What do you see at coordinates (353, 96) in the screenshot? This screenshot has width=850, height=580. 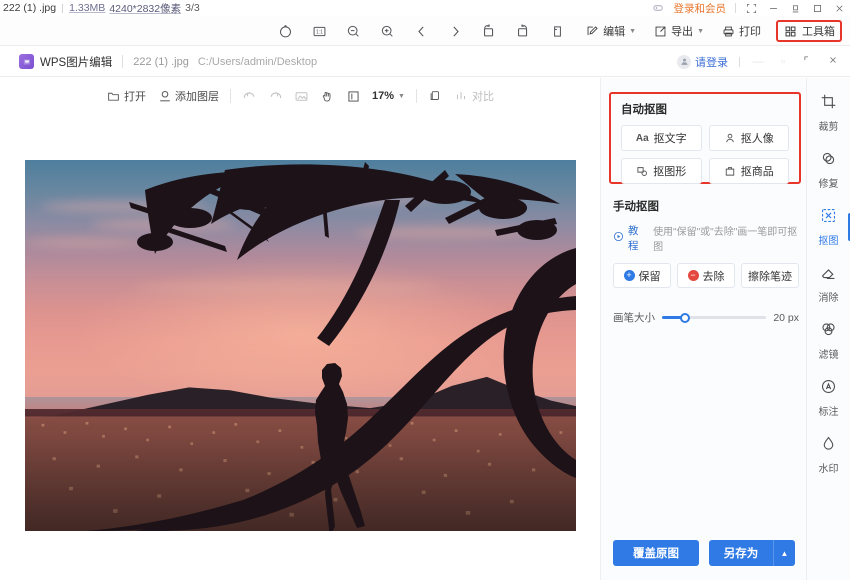 I see `fit-screen-icon` at bounding box center [353, 96].